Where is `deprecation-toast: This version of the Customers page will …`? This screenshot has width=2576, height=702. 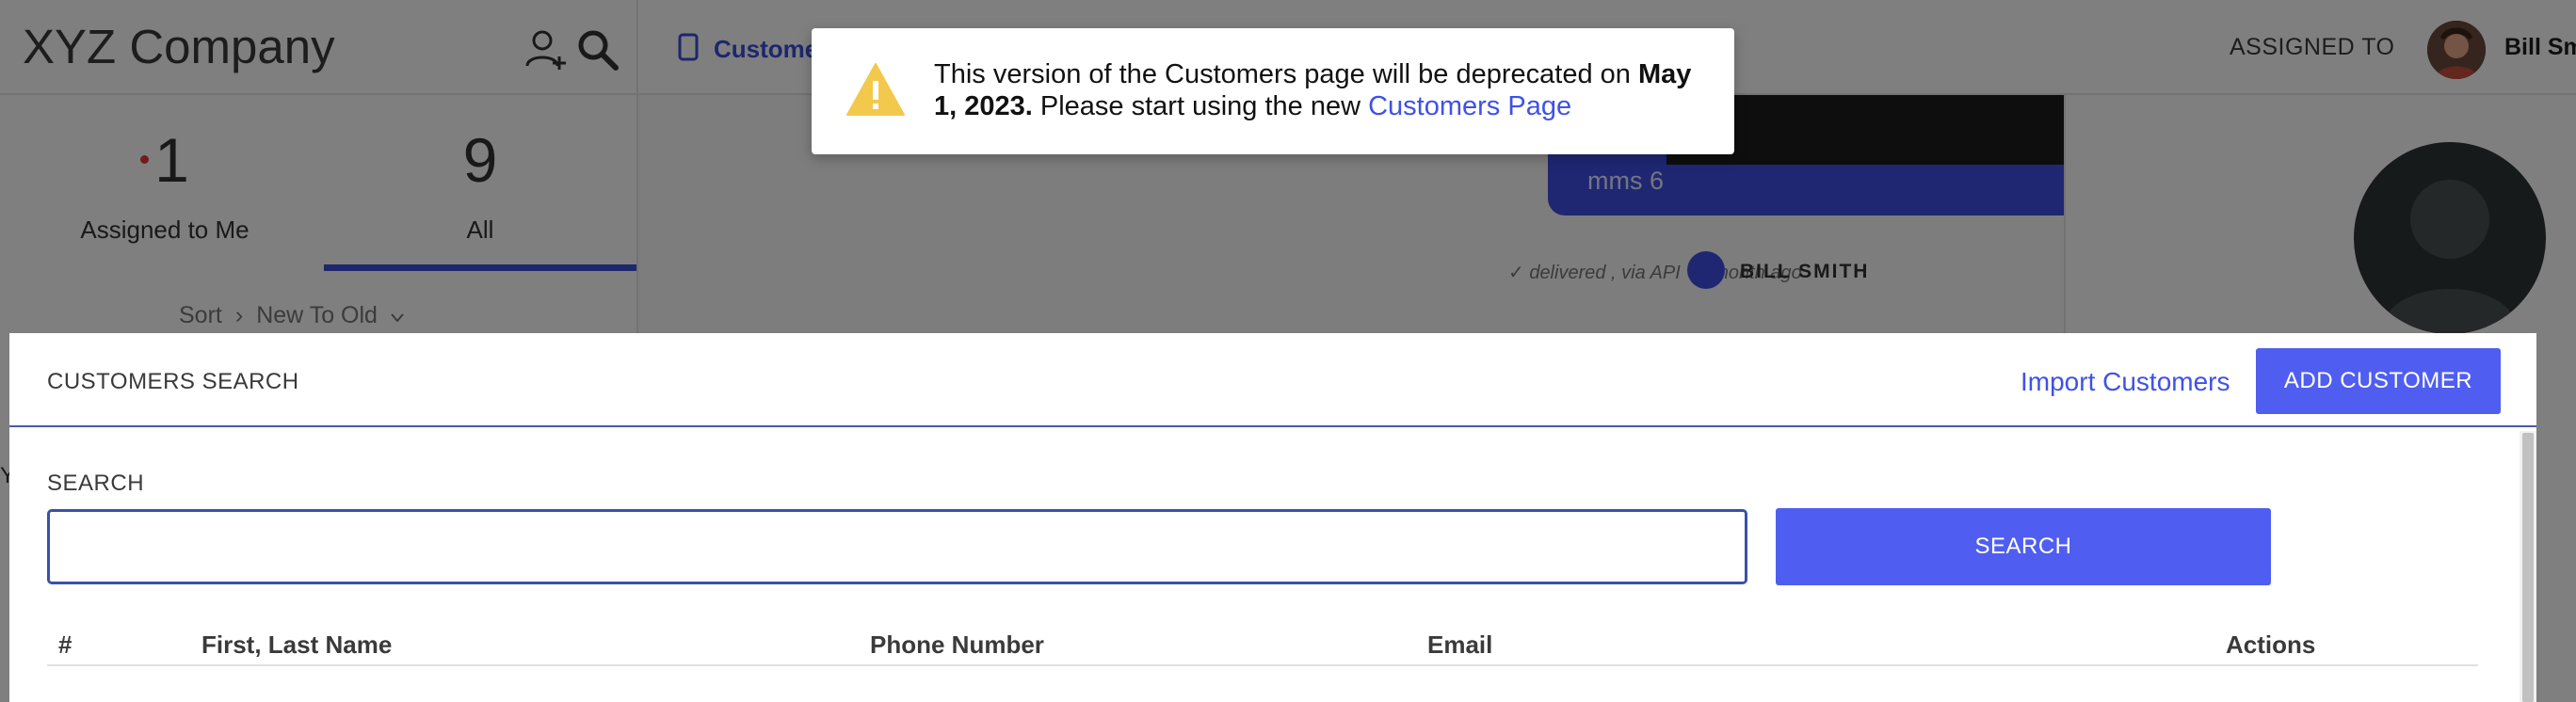
deprecation-toast: This version of the Customers page will … is located at coordinates (1273, 91).